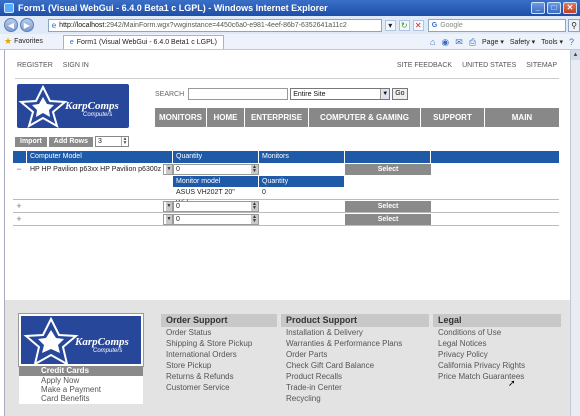 This screenshot has height=416, width=580. I want to click on footer-link: Conditions of Use, so click(497, 332).